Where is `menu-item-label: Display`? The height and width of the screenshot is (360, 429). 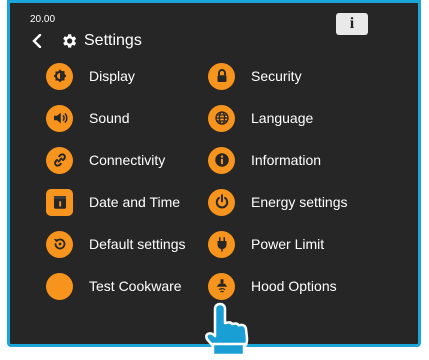
menu-item-label: Display is located at coordinates (112, 76).